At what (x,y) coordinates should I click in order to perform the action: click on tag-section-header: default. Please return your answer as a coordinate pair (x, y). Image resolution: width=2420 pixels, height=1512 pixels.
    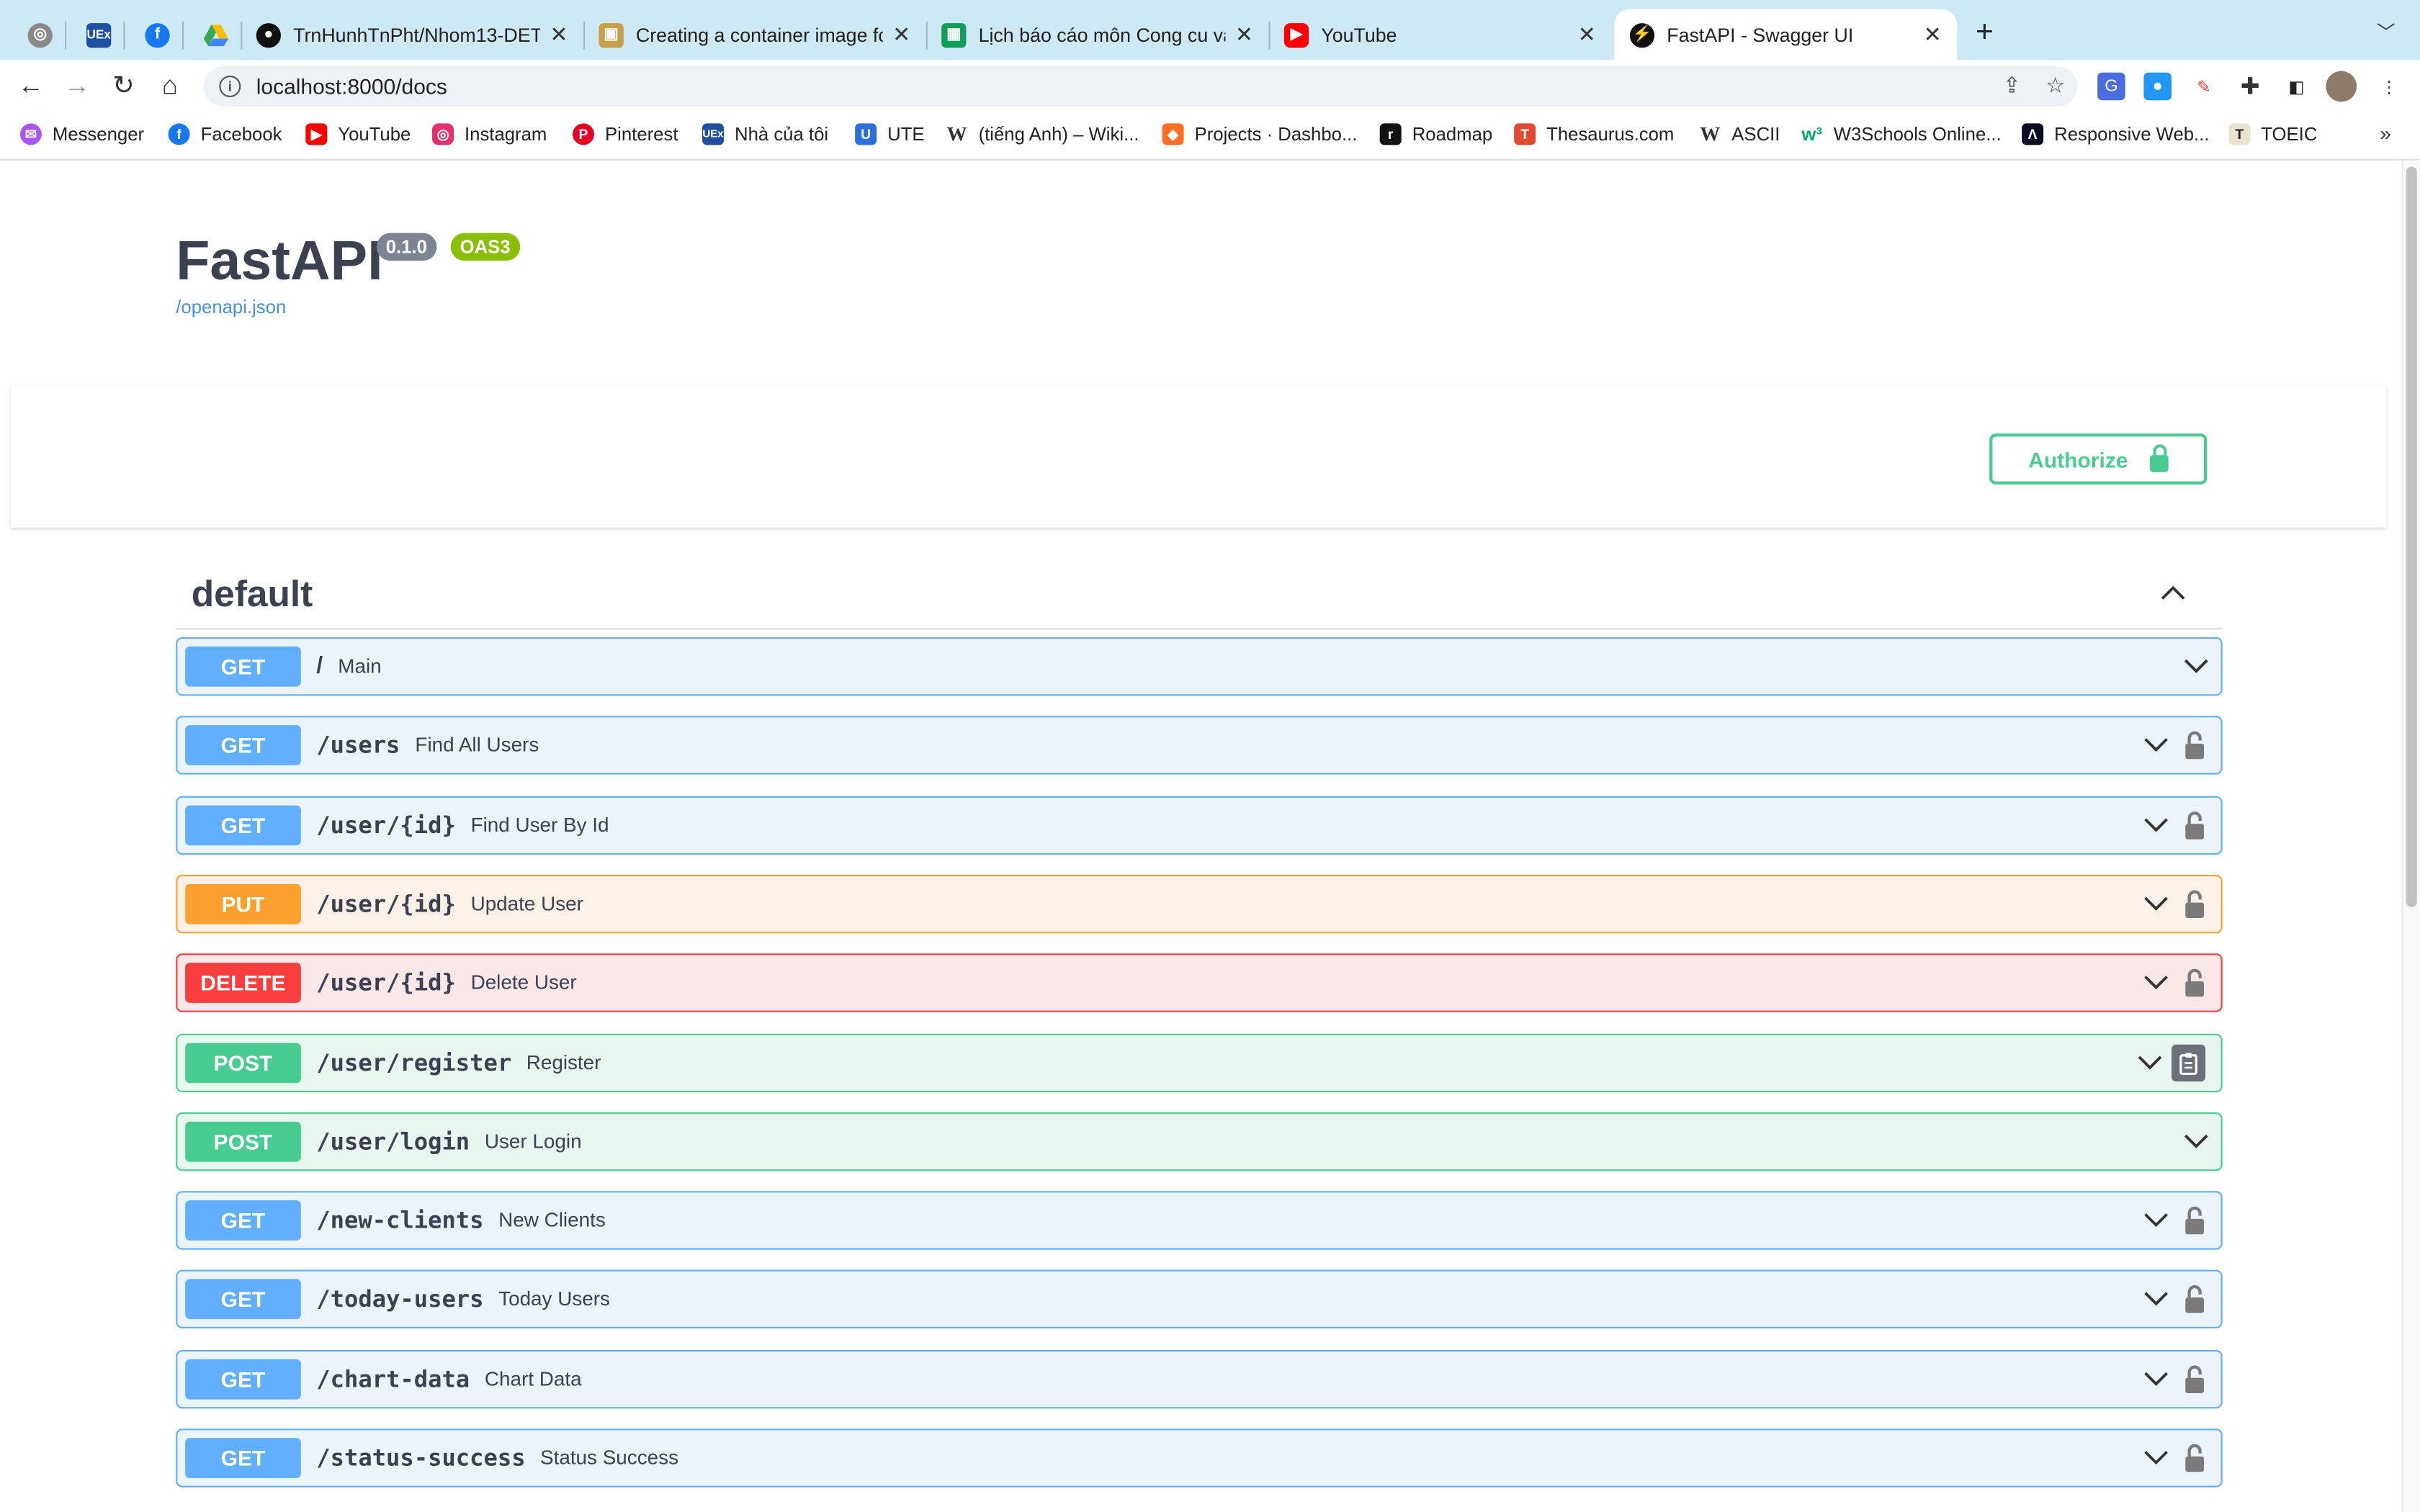
    Looking at the image, I should click on (1199, 597).